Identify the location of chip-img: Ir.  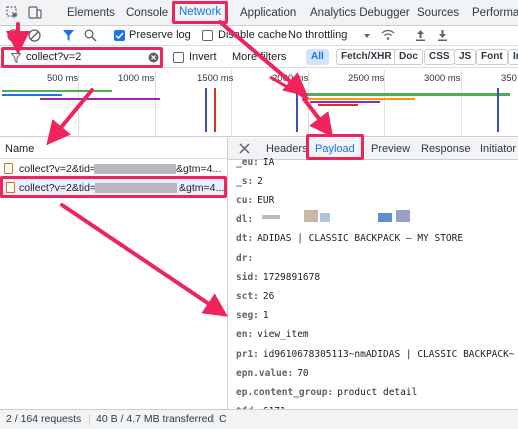
(513, 57).